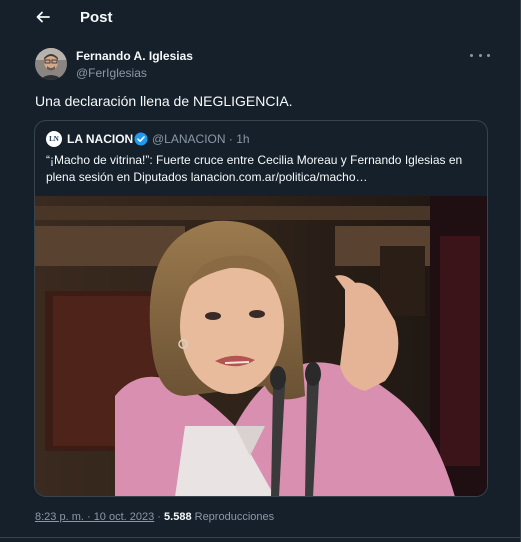 This screenshot has width=521, height=542. What do you see at coordinates (234, 517) in the screenshot?
I see `views-label: Reproducciones` at bounding box center [234, 517].